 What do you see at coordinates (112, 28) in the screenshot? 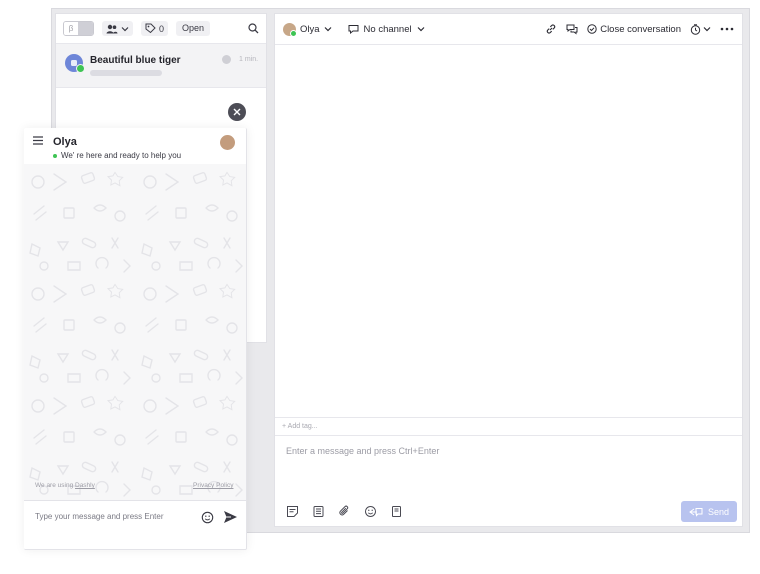
I see `assignee-icon` at bounding box center [112, 28].